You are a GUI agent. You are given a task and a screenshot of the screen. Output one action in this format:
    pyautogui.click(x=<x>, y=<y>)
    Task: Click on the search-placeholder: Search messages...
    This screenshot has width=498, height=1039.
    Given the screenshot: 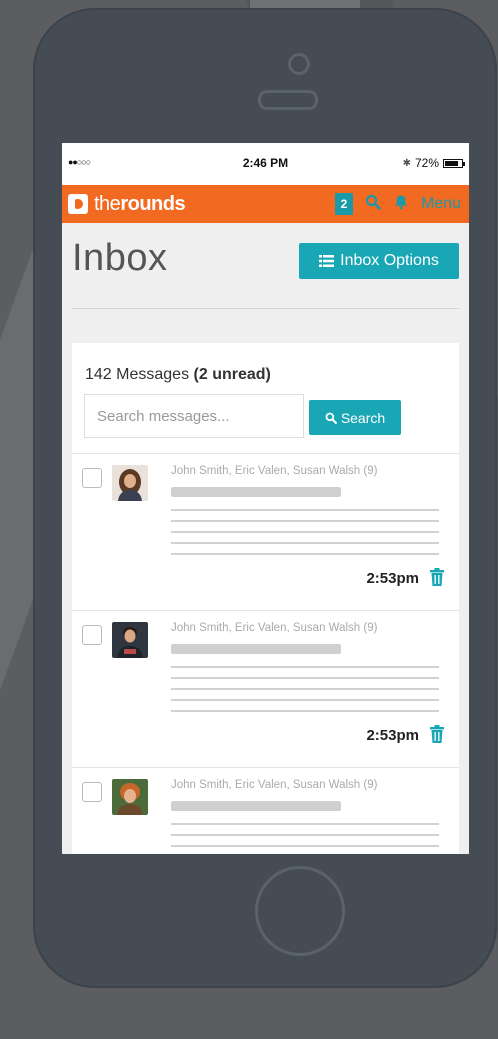 What is the action you would take?
    pyautogui.click(x=163, y=416)
    